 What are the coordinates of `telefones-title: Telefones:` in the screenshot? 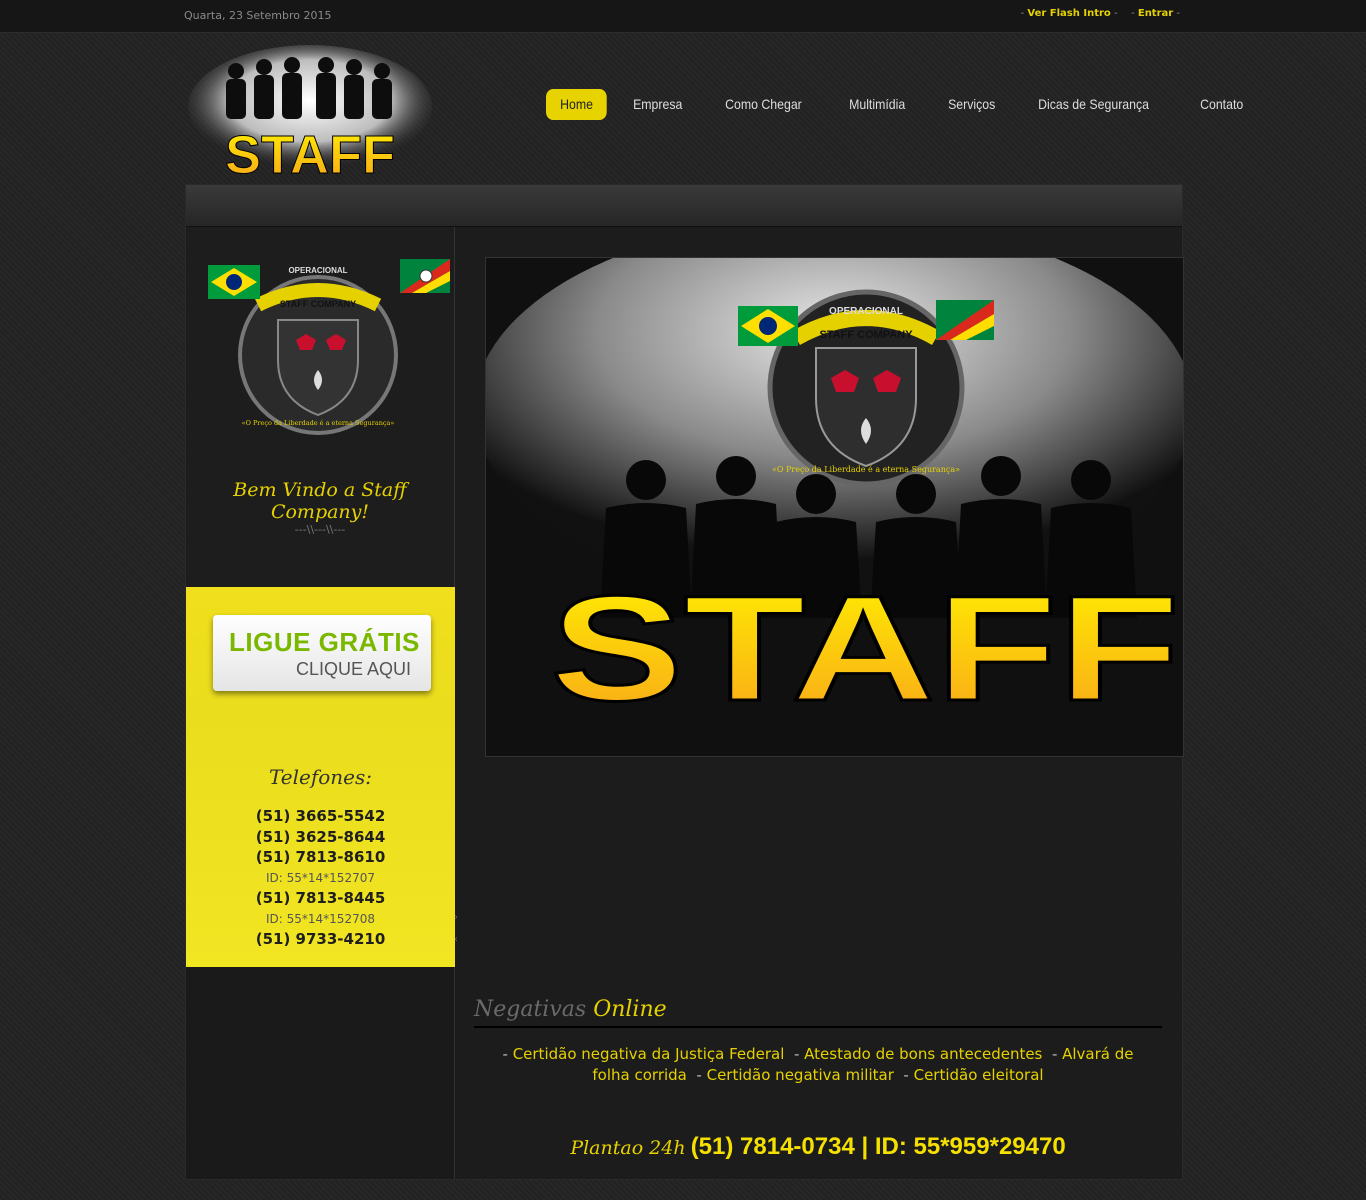 It's located at (320, 777).